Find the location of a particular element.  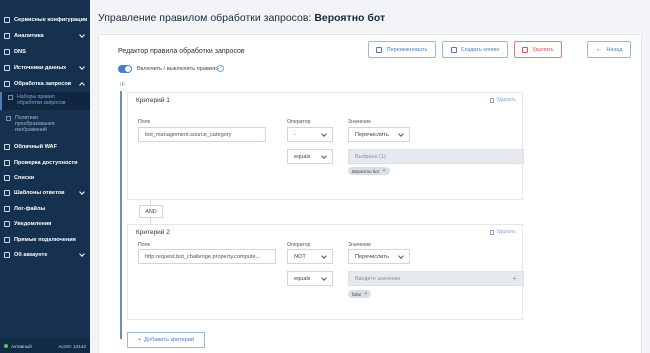

globe-icon is located at coordinates (7, 52).